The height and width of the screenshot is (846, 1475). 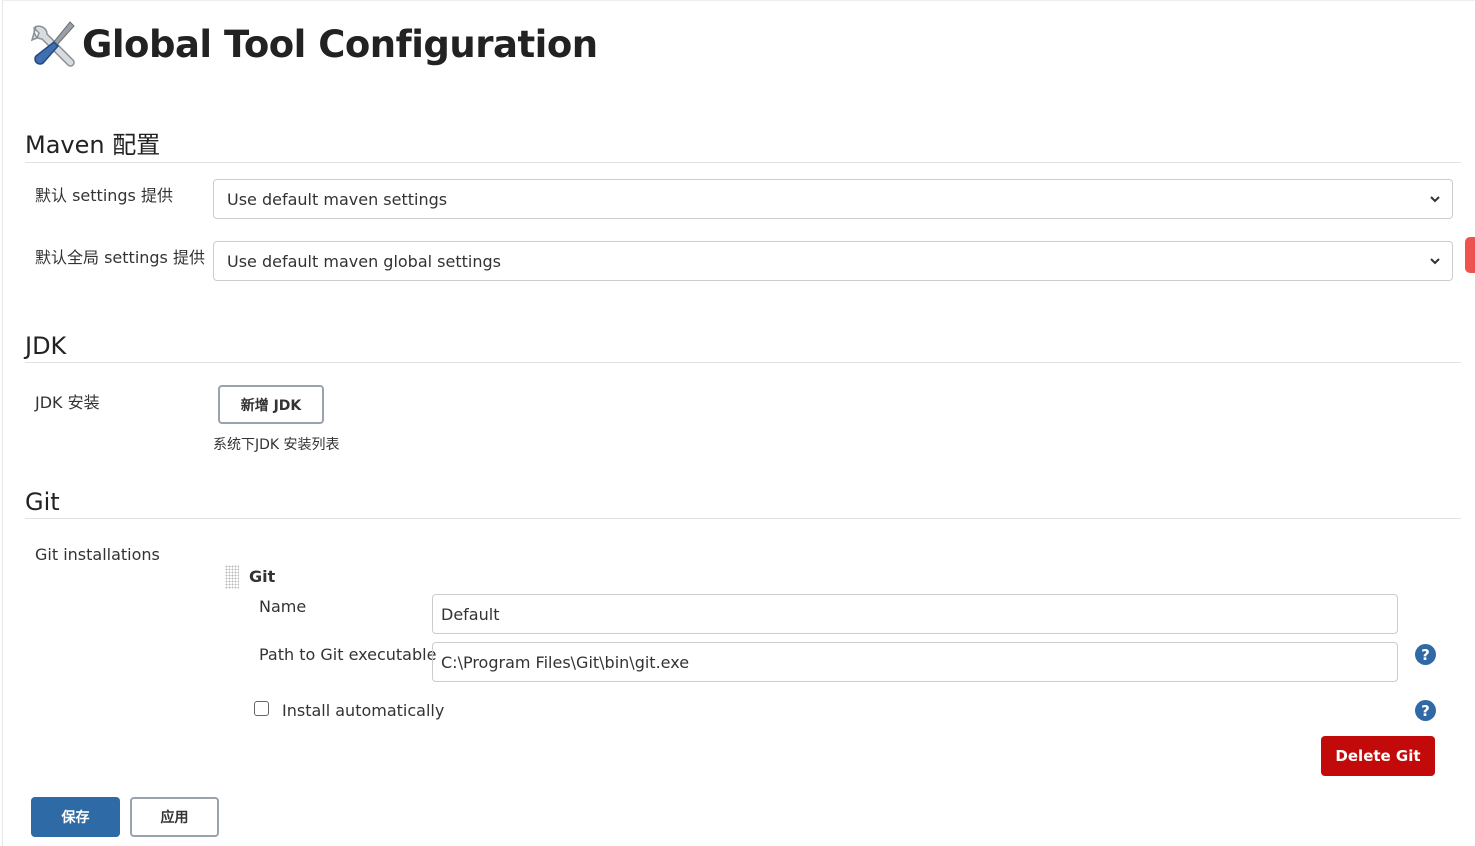 What do you see at coordinates (276, 445) in the screenshot?
I see `jdk-description: 系统下JDK 安装列表` at bounding box center [276, 445].